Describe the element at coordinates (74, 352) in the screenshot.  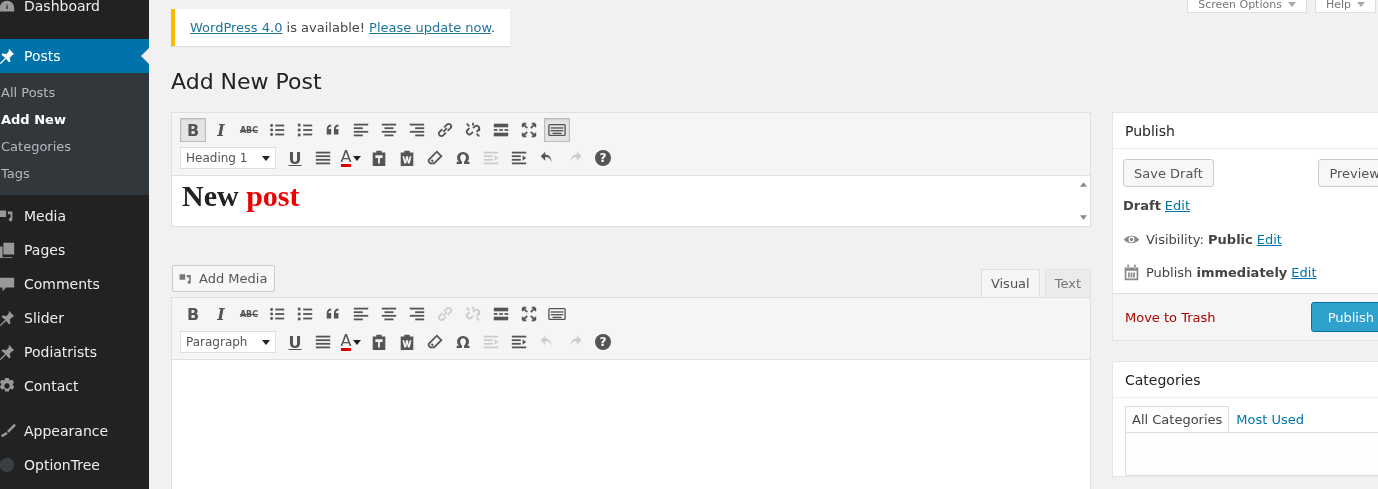
I see `sidebar-item: Podiatrists` at that location.